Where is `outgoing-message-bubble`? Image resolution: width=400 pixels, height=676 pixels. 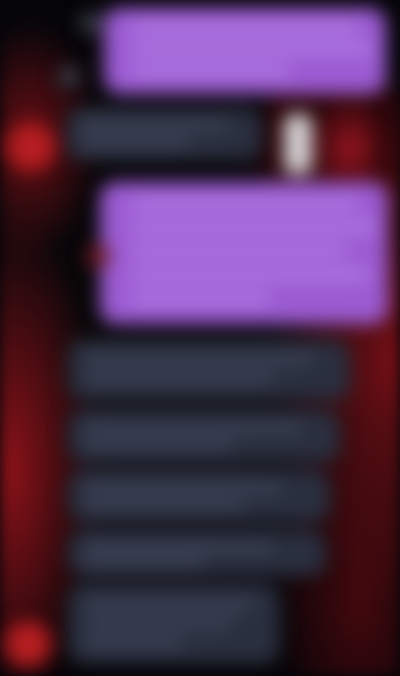 outgoing-message-bubble is located at coordinates (245, 51).